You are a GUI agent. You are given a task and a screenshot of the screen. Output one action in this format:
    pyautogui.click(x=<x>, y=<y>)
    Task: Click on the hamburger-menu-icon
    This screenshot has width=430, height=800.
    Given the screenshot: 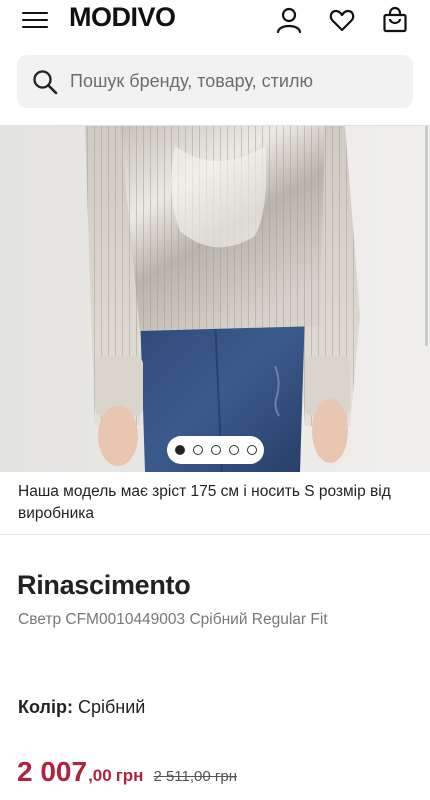 What is the action you would take?
    pyautogui.click(x=35, y=20)
    